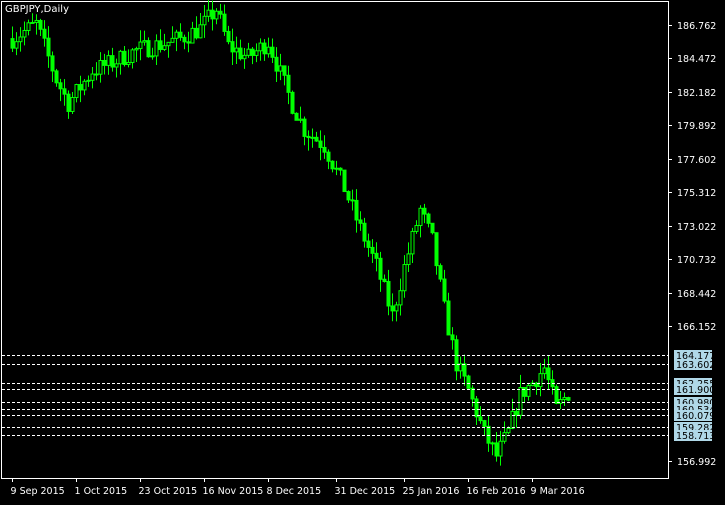 Image resolution: width=725 pixels, height=505 pixels. I want to click on price-level-label: 163.602, so click(695, 365).